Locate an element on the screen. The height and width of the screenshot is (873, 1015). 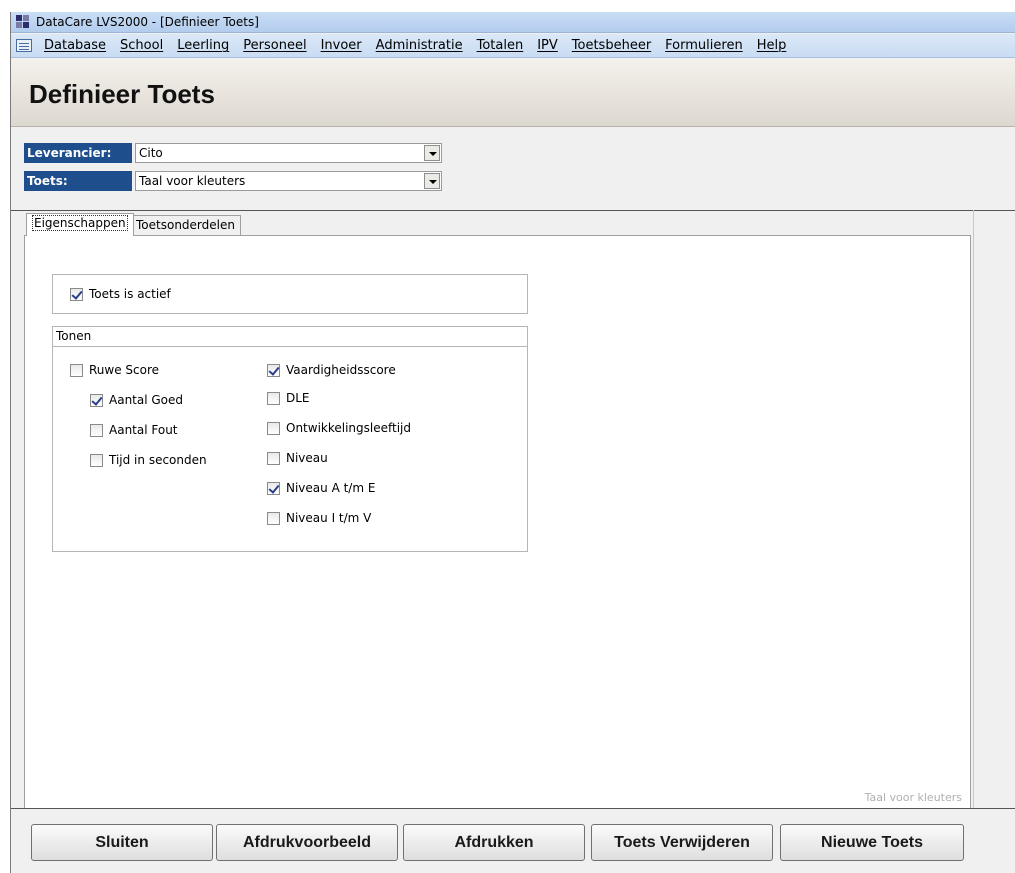
menu-formulieren: Formulieren is located at coordinates (704, 45).